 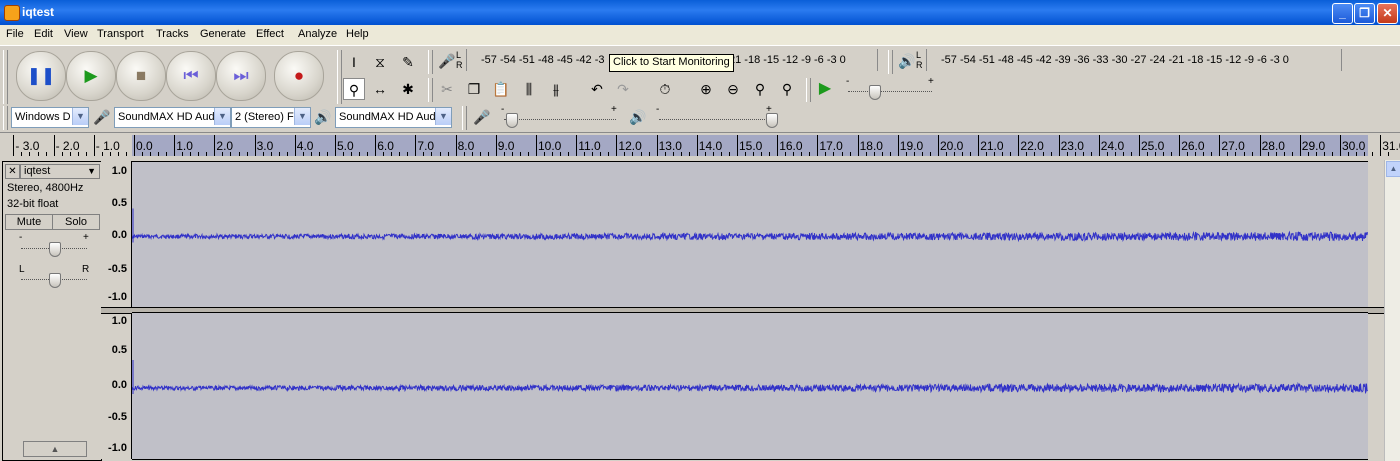 I want to click on timeline-label: 23.0, so click(x=1072, y=146).